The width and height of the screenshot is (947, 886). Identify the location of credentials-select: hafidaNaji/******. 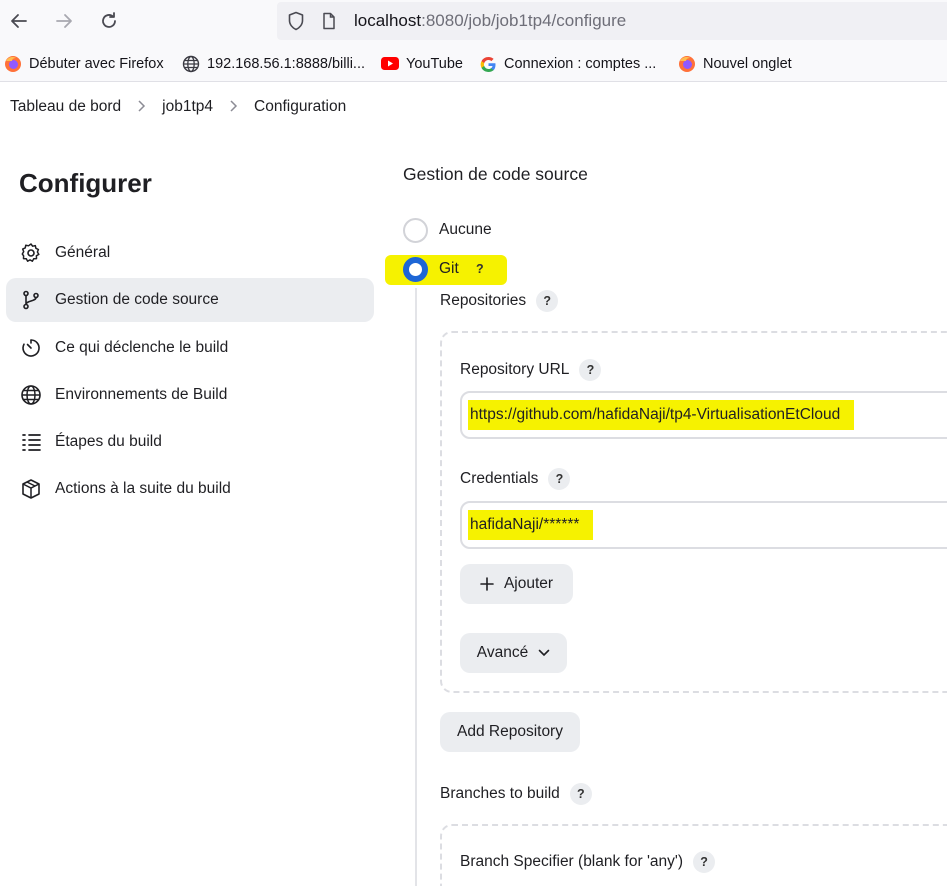
(703, 525).